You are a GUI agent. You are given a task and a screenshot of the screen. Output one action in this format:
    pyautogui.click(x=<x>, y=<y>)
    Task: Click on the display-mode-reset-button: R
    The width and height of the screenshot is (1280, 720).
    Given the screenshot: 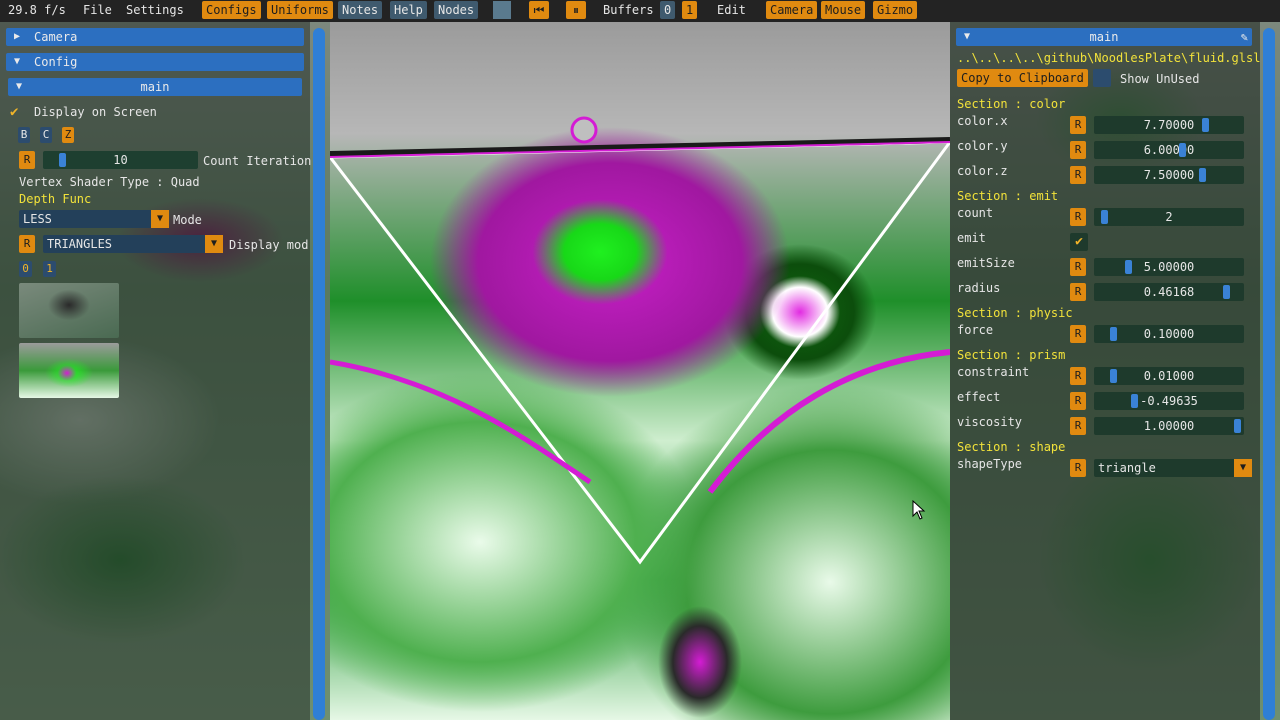 What is the action you would take?
    pyautogui.click(x=27, y=244)
    